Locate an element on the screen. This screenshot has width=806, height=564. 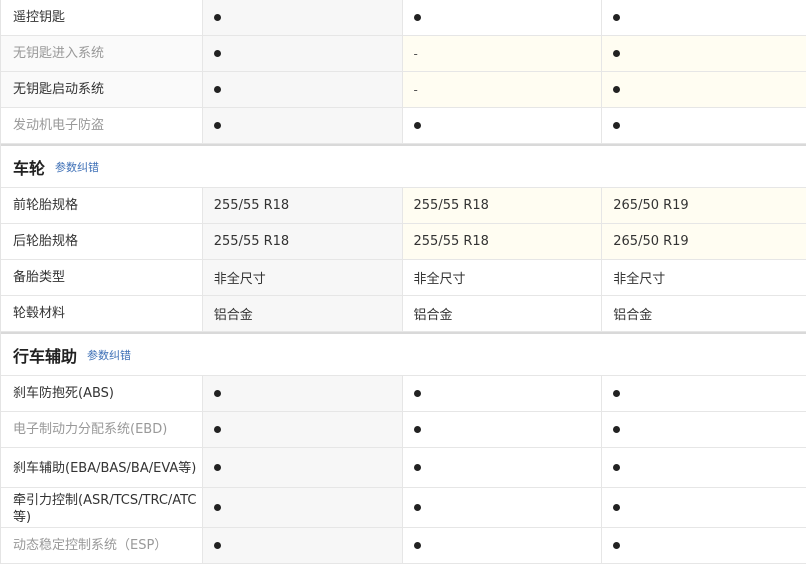
row-label: 电子制动力分配系统(EBD) is located at coordinates (102, 429).